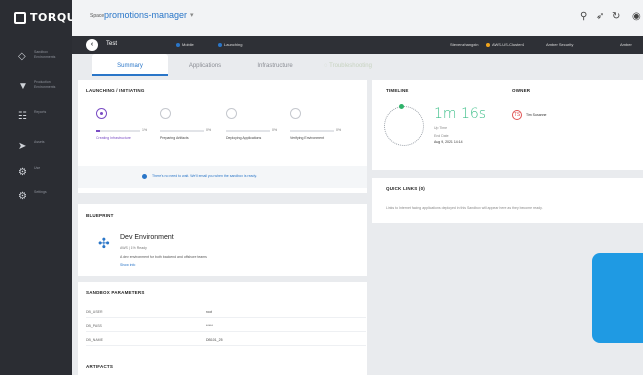 This screenshot has width=643, height=375. I want to click on top-bar: Space promotions-manager ▾ ⚲ ➶ ↻ ◉, so click(357, 18).